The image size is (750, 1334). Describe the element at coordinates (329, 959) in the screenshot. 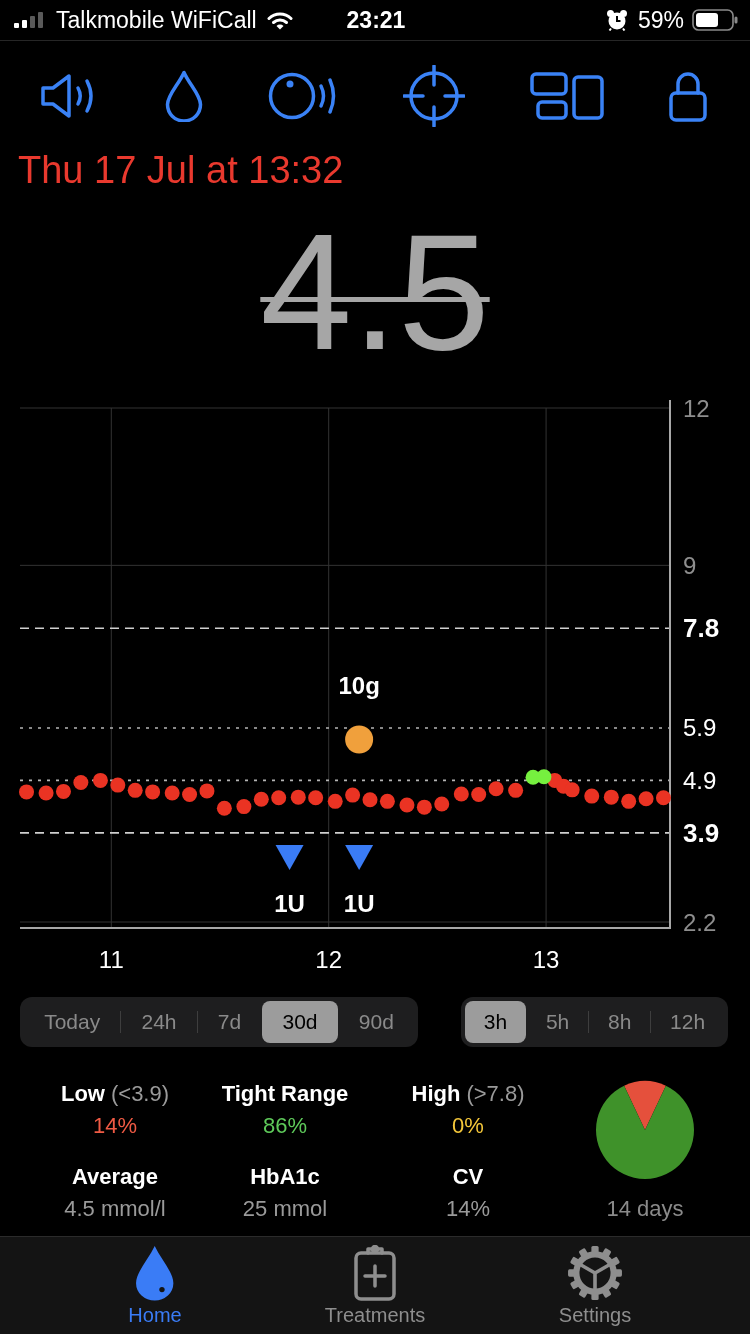

I see `x-axis-label: 12` at that location.